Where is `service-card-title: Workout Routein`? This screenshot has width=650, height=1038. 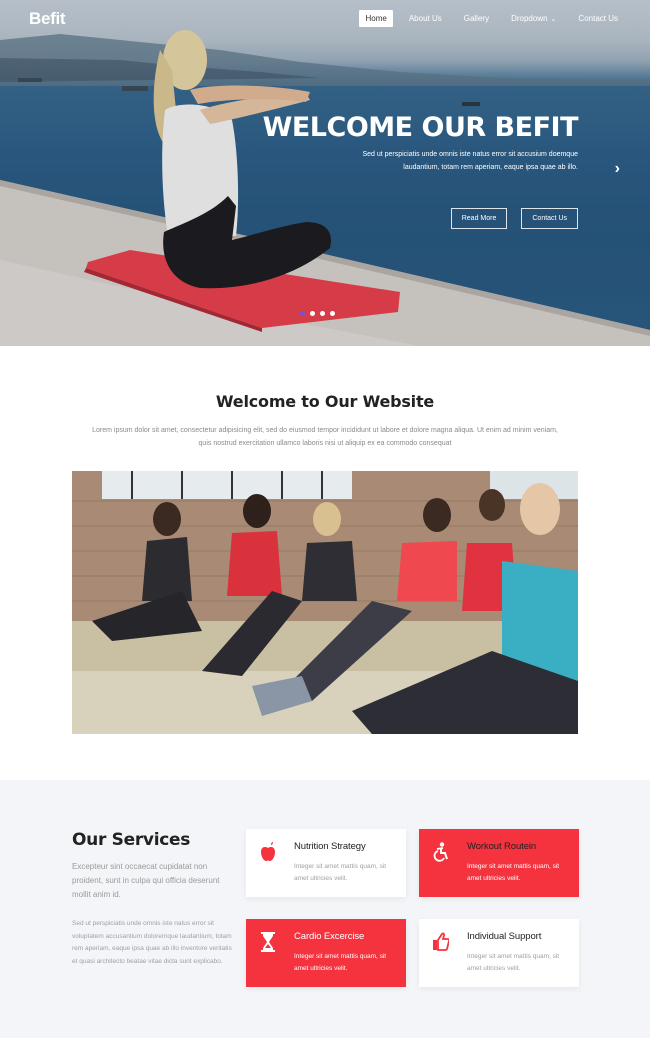 service-card-title: Workout Routein is located at coordinates (502, 846).